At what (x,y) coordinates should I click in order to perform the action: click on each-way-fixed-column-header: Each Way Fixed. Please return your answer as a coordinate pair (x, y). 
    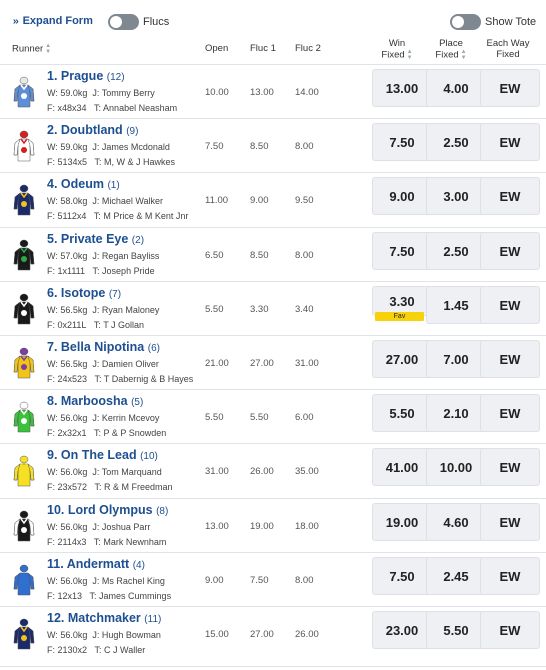
    Looking at the image, I should click on (508, 49).